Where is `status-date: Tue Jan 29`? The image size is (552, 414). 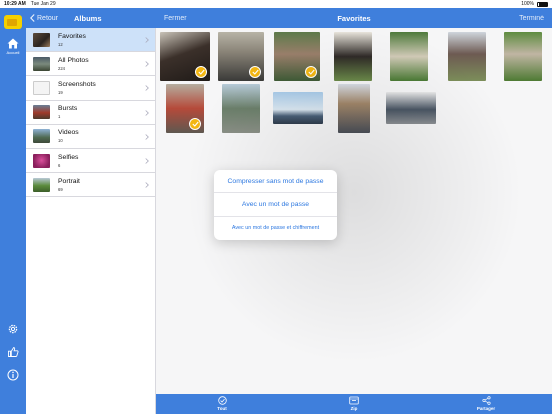
status-date: Tue Jan 29 is located at coordinates (43, 4).